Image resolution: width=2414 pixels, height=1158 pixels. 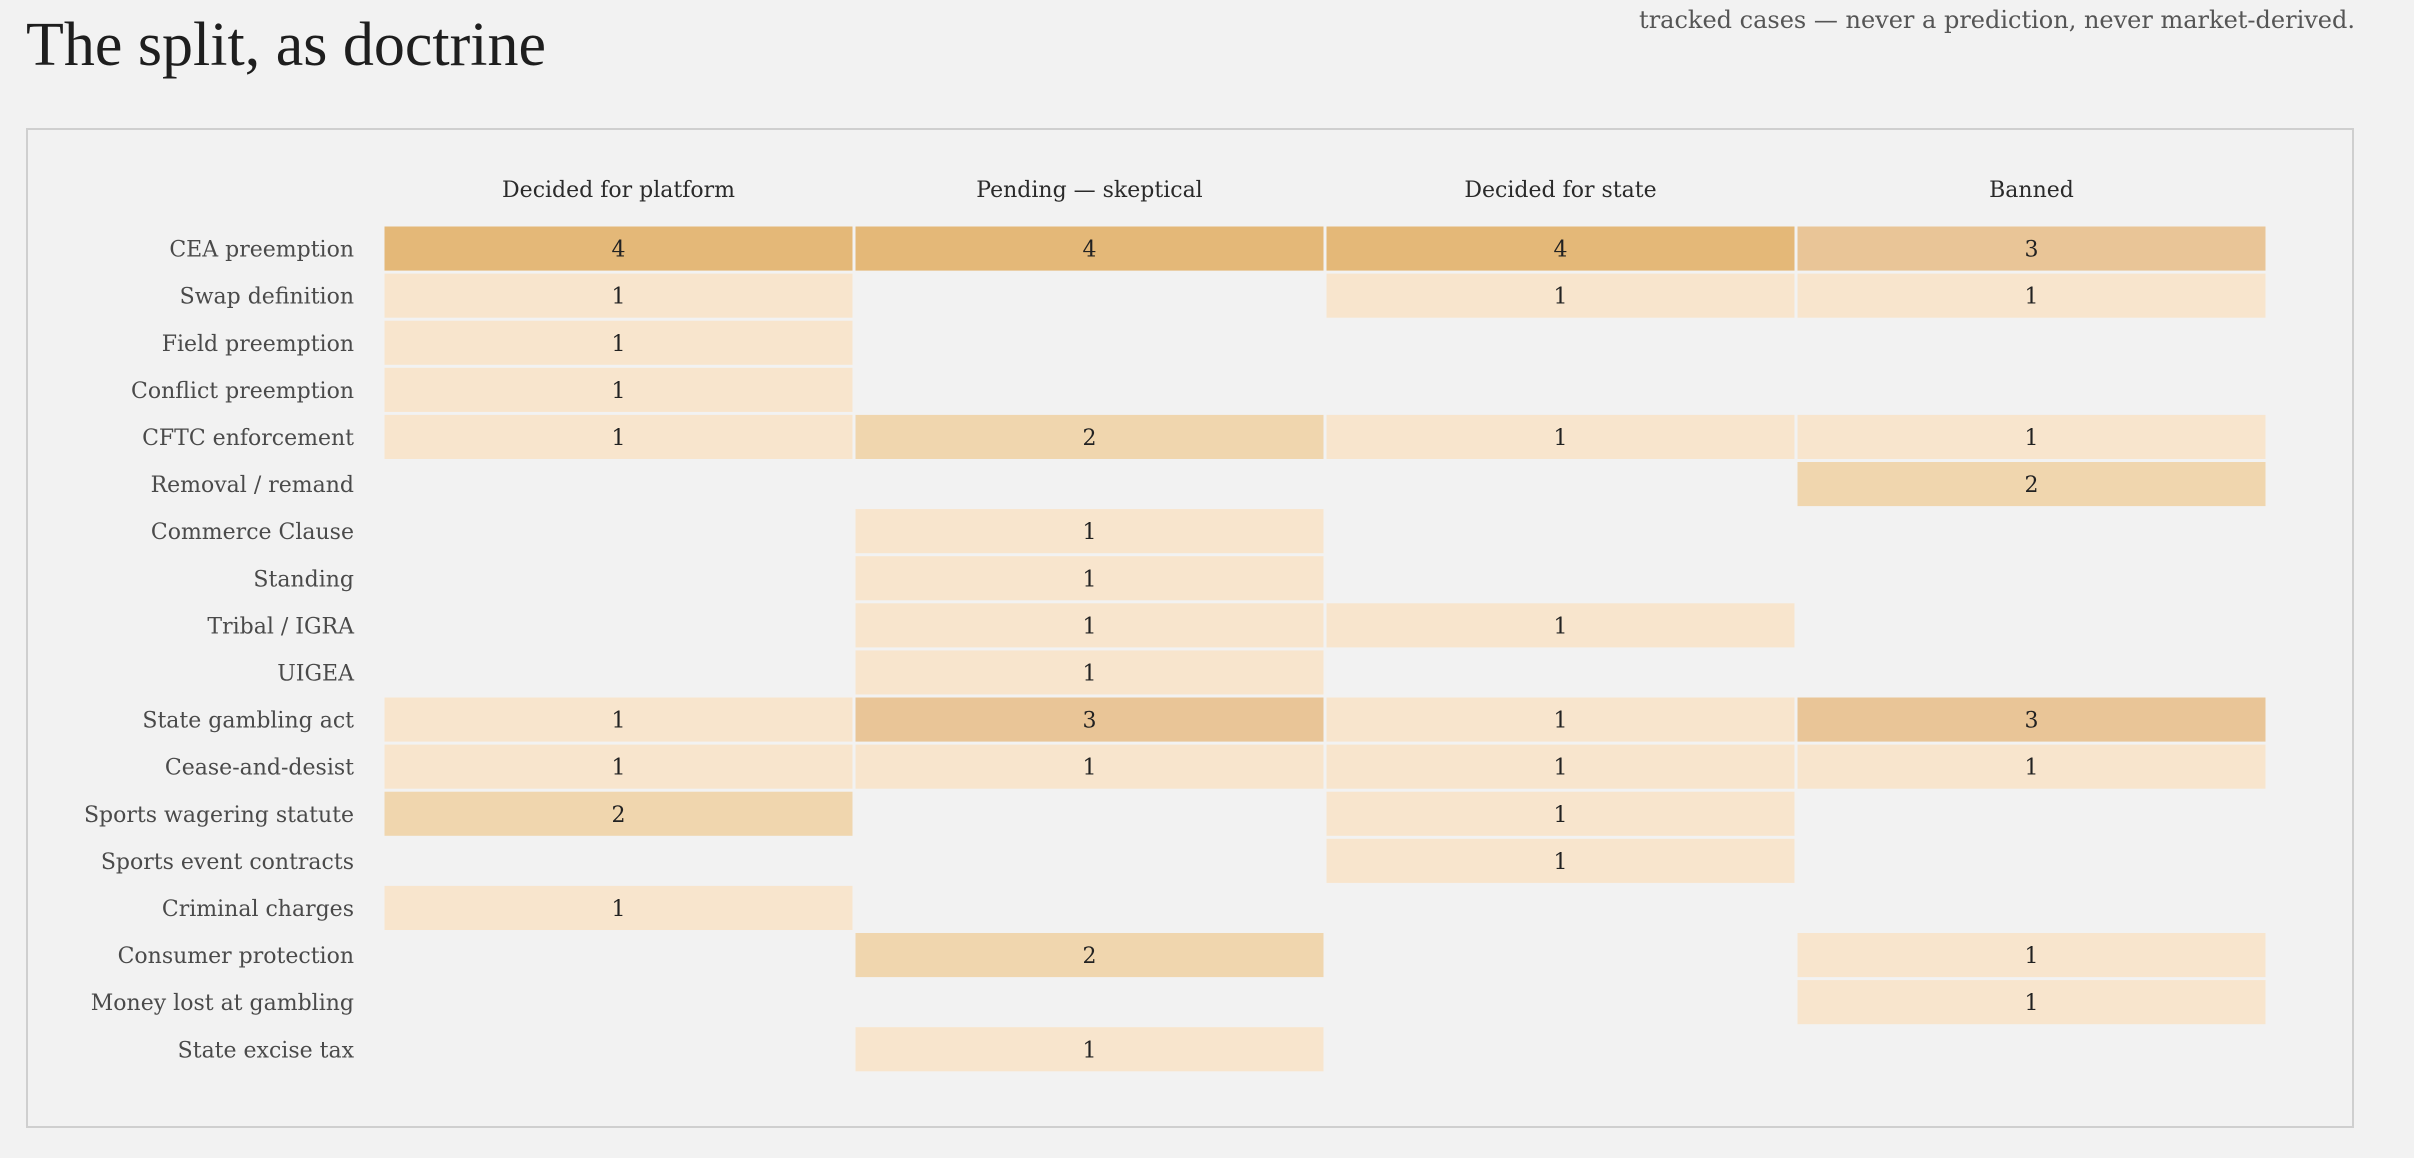 I want to click on row-label-state-gambling-act: State gambling act, so click(x=248, y=721).